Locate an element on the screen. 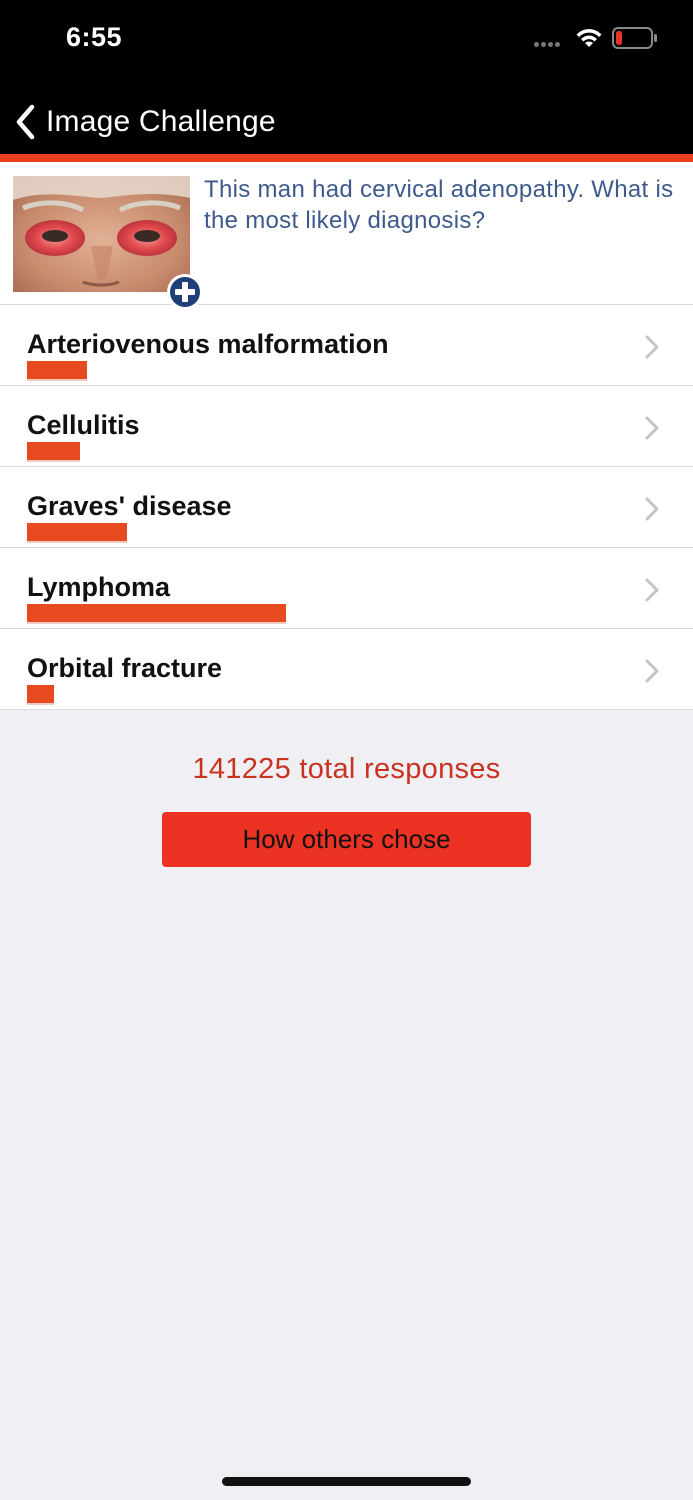 The image size is (693, 1500). chevron-left-icon is located at coordinates (25, 122).